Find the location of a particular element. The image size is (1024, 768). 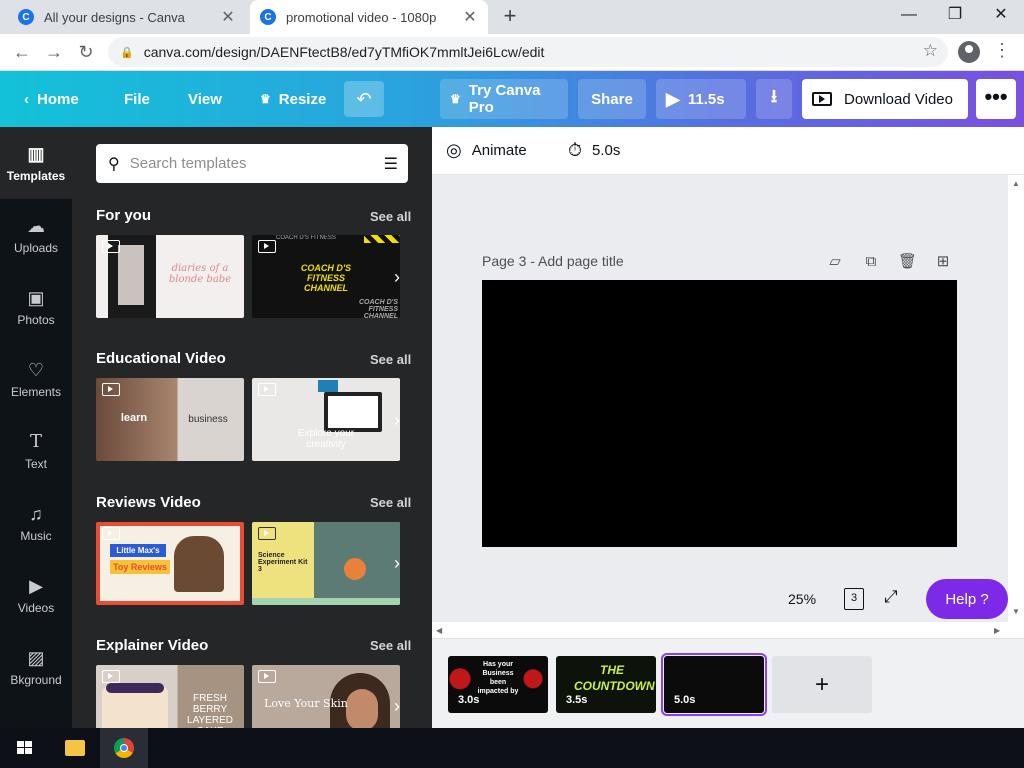

timeline-clip-3: 5.0s is located at coordinates (714, 684).